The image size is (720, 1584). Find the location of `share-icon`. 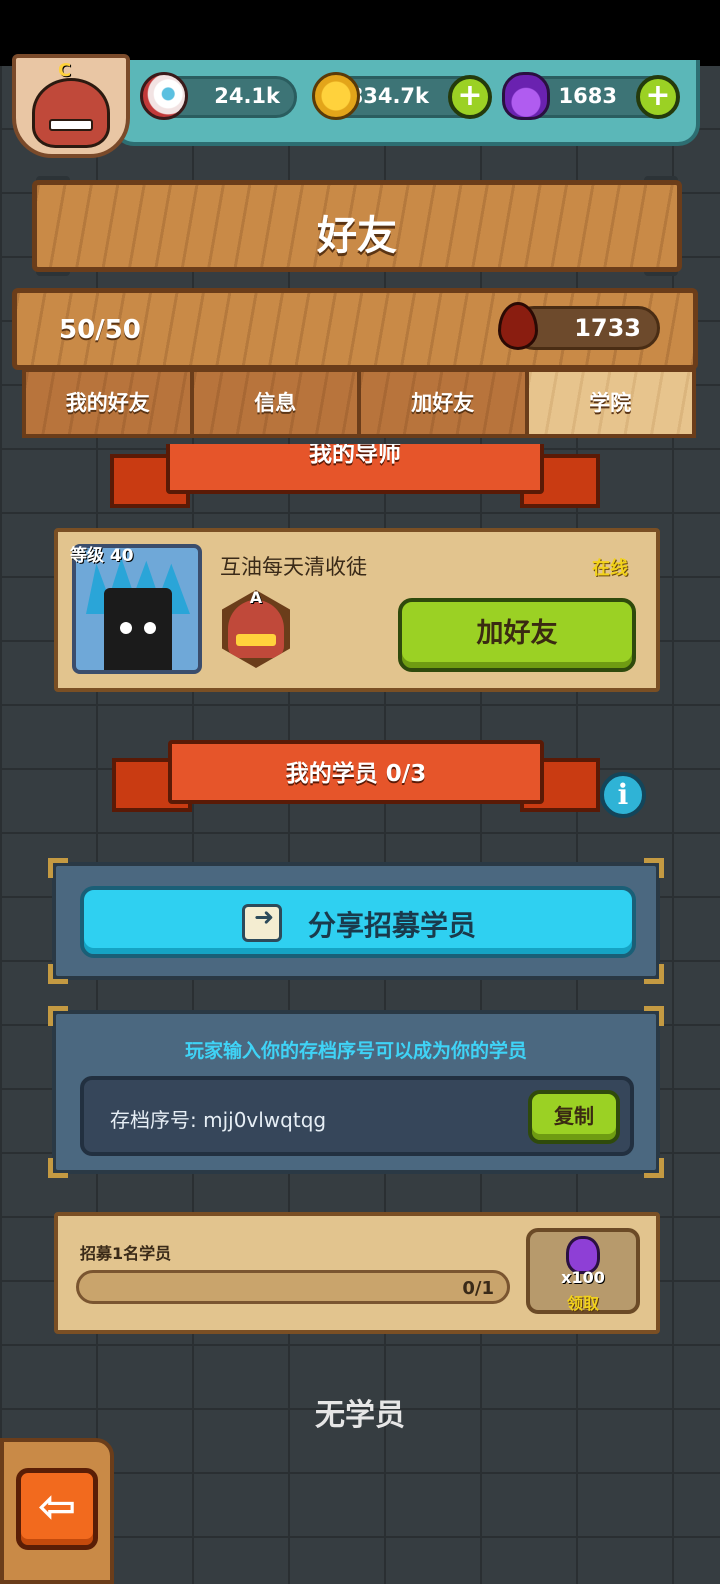

share-icon is located at coordinates (262, 922).